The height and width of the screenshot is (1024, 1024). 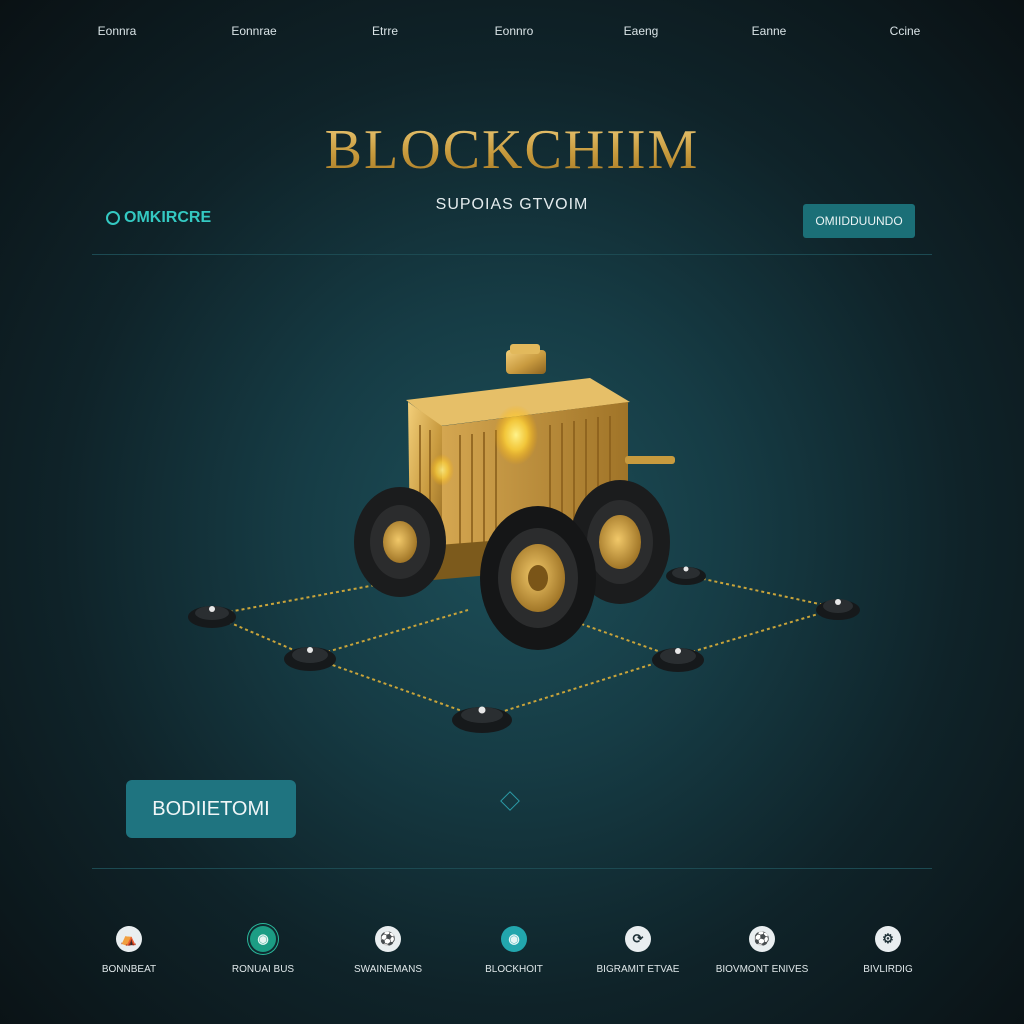 What do you see at coordinates (388, 969) in the screenshot?
I see `feature-label: SWAINEMANS` at bounding box center [388, 969].